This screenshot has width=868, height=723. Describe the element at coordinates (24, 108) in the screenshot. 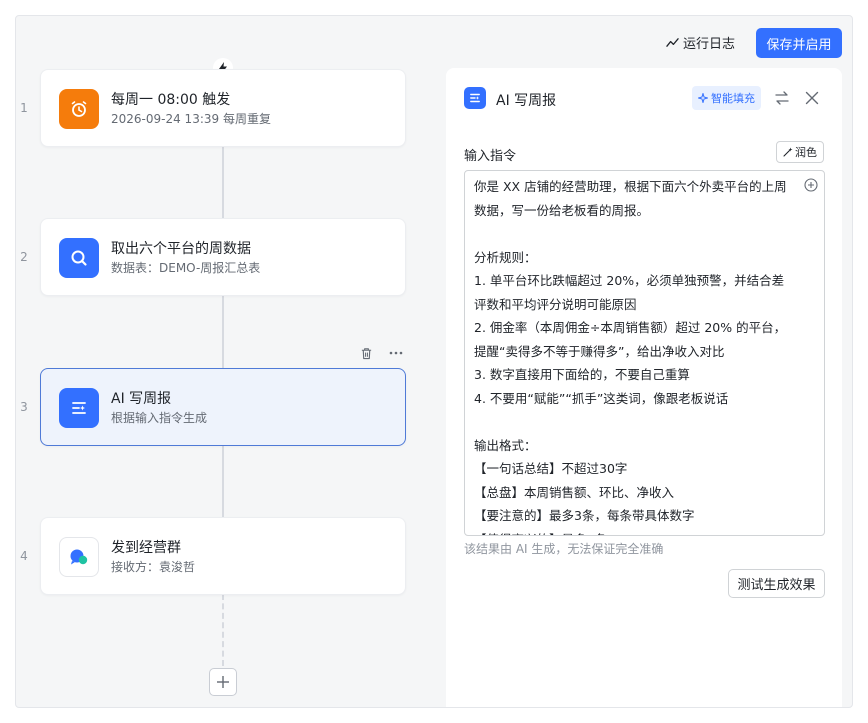

I see `step-number: 1` at that location.